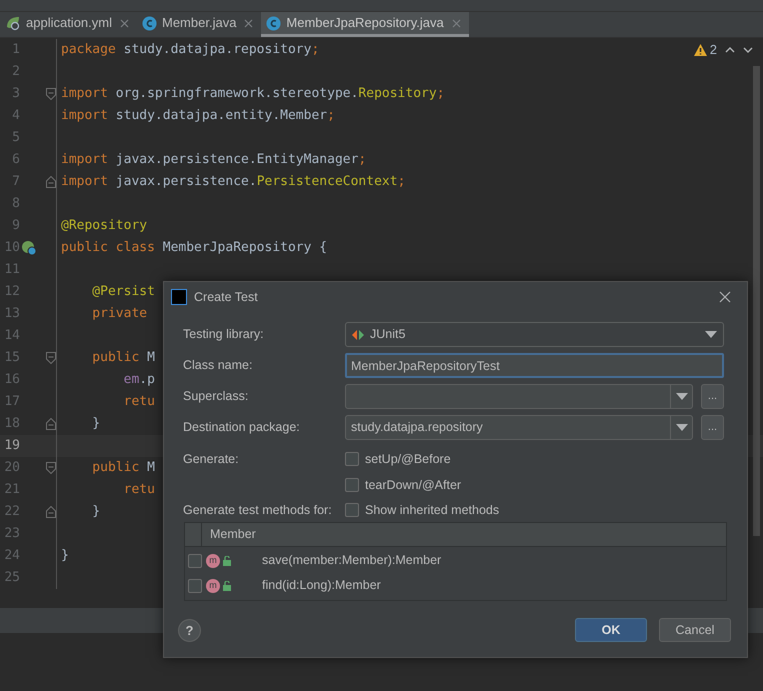 The height and width of the screenshot is (691, 763). What do you see at coordinates (11, 446) in the screenshot?
I see `line-number: 19` at bounding box center [11, 446].